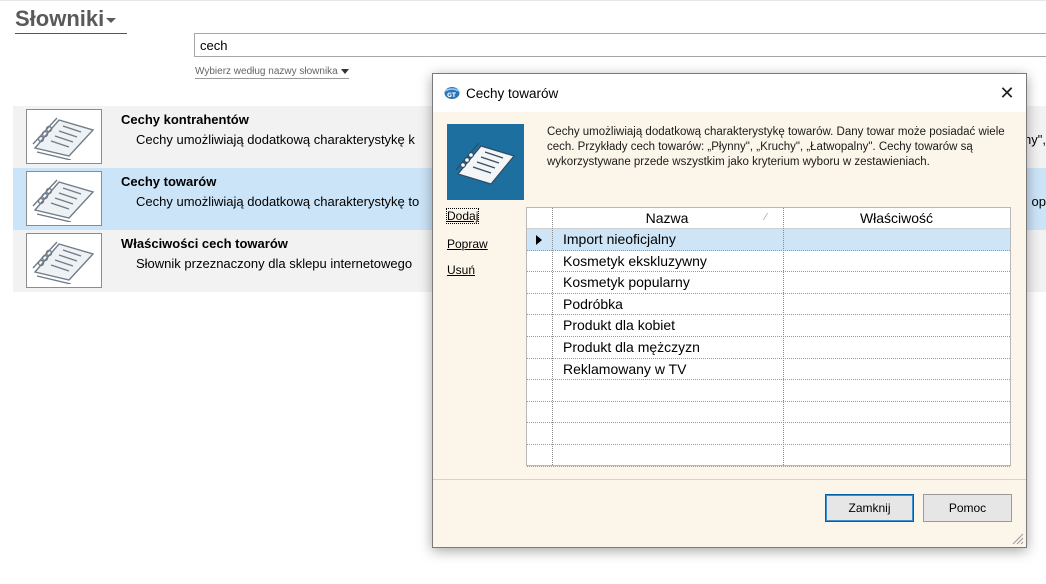 The image size is (1046, 584). I want to click on resize-grip-icon, so click(1018, 539).